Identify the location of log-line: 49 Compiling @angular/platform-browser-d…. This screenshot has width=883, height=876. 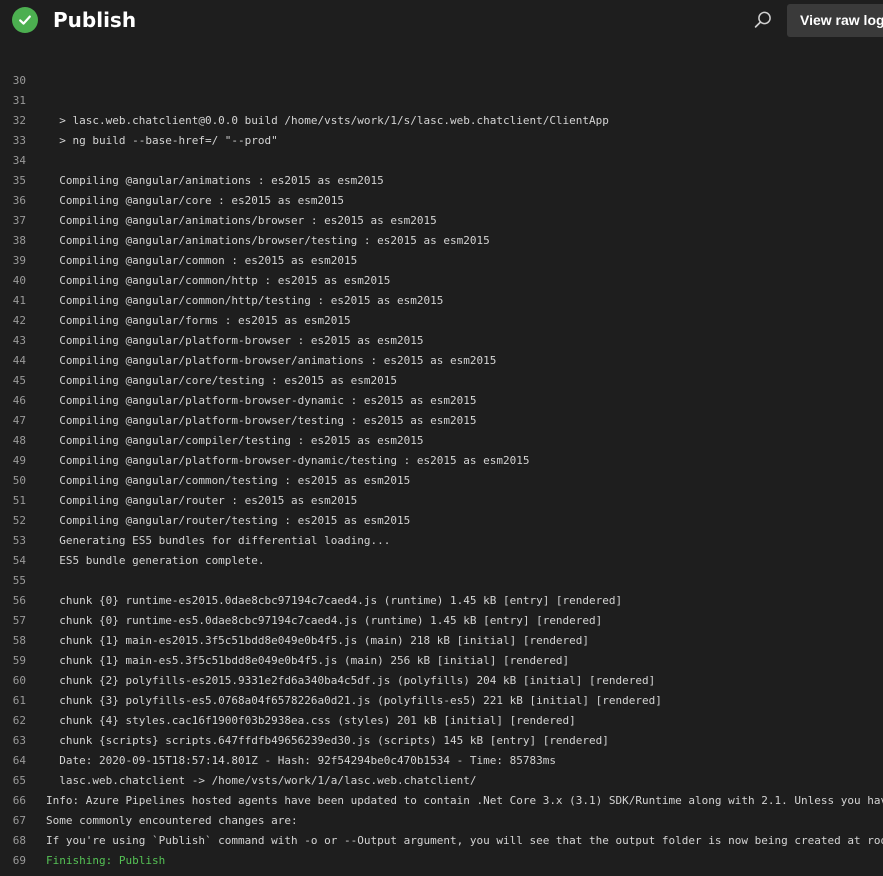
(441, 461).